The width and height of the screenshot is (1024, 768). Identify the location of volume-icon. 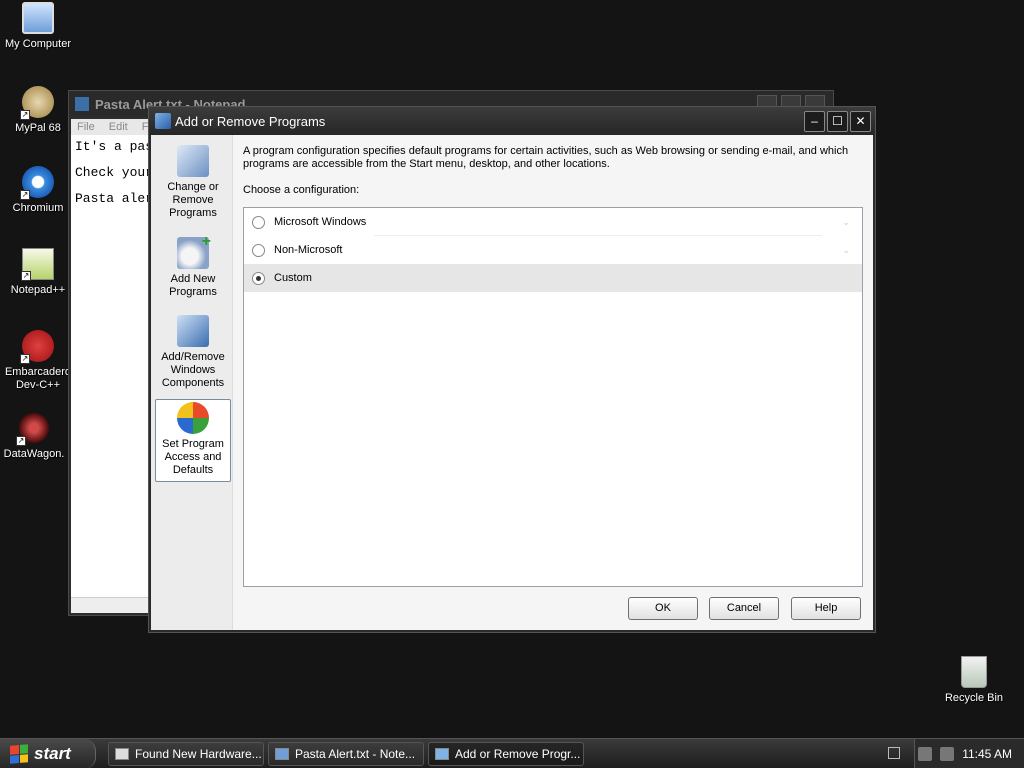
(947, 754).